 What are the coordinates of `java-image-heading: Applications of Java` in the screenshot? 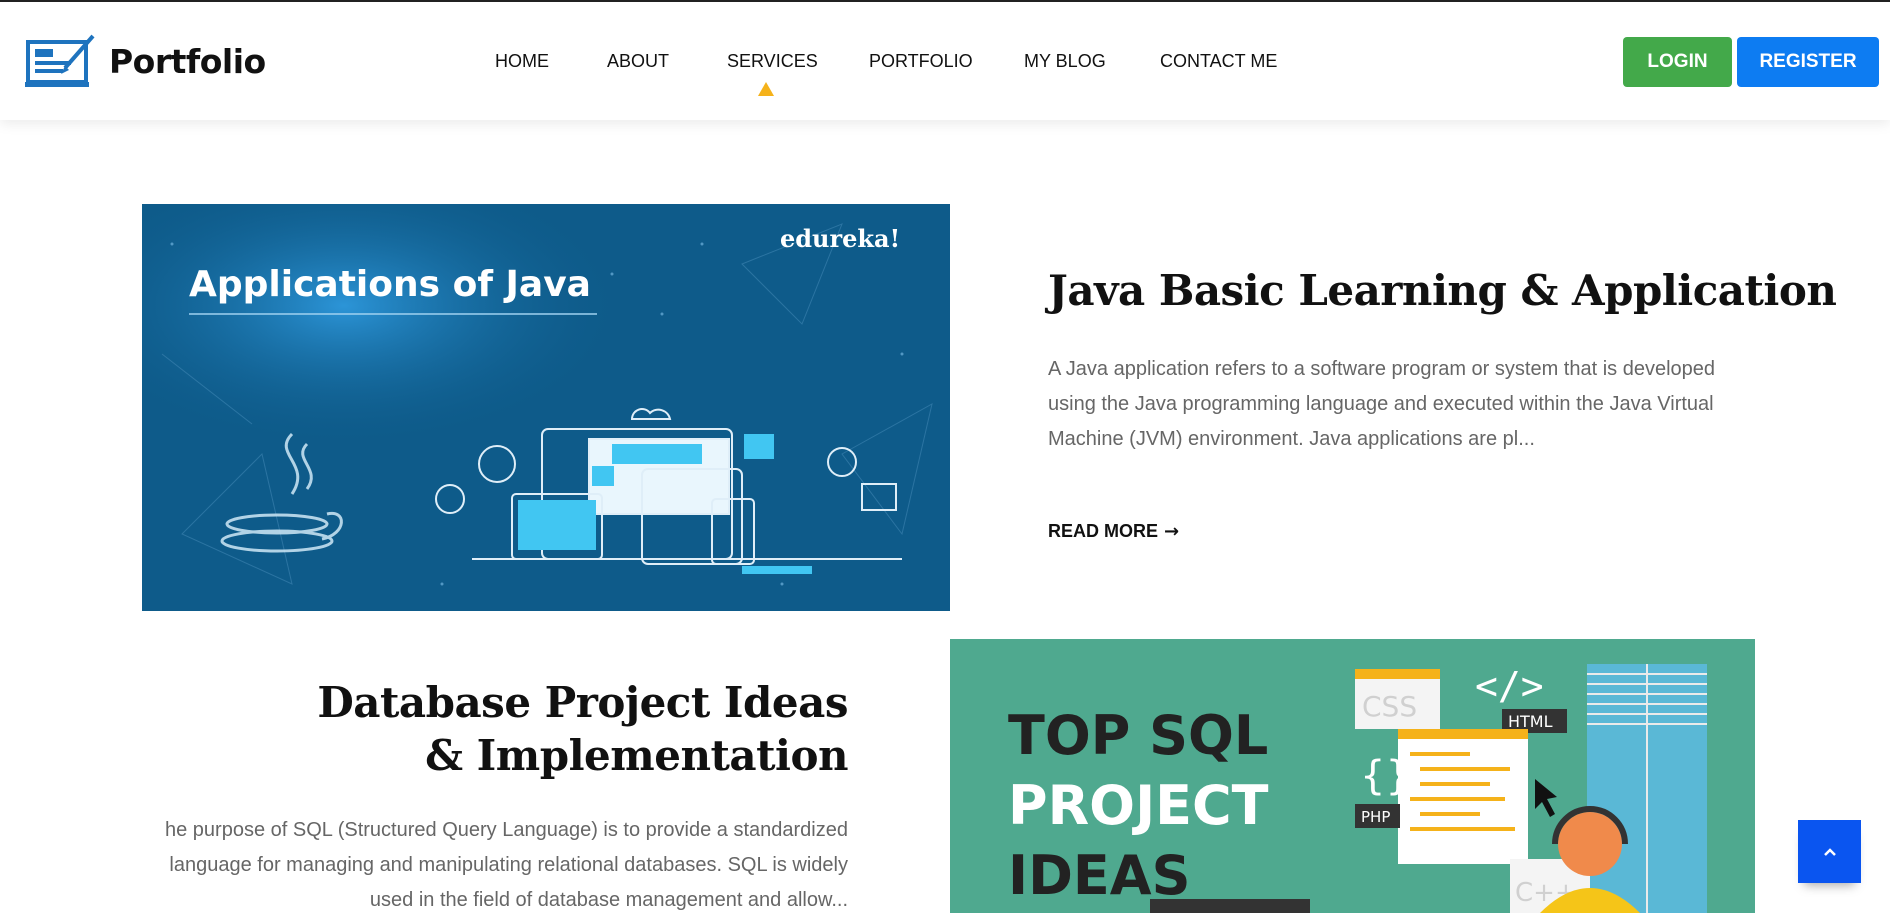 It's located at (390, 284).